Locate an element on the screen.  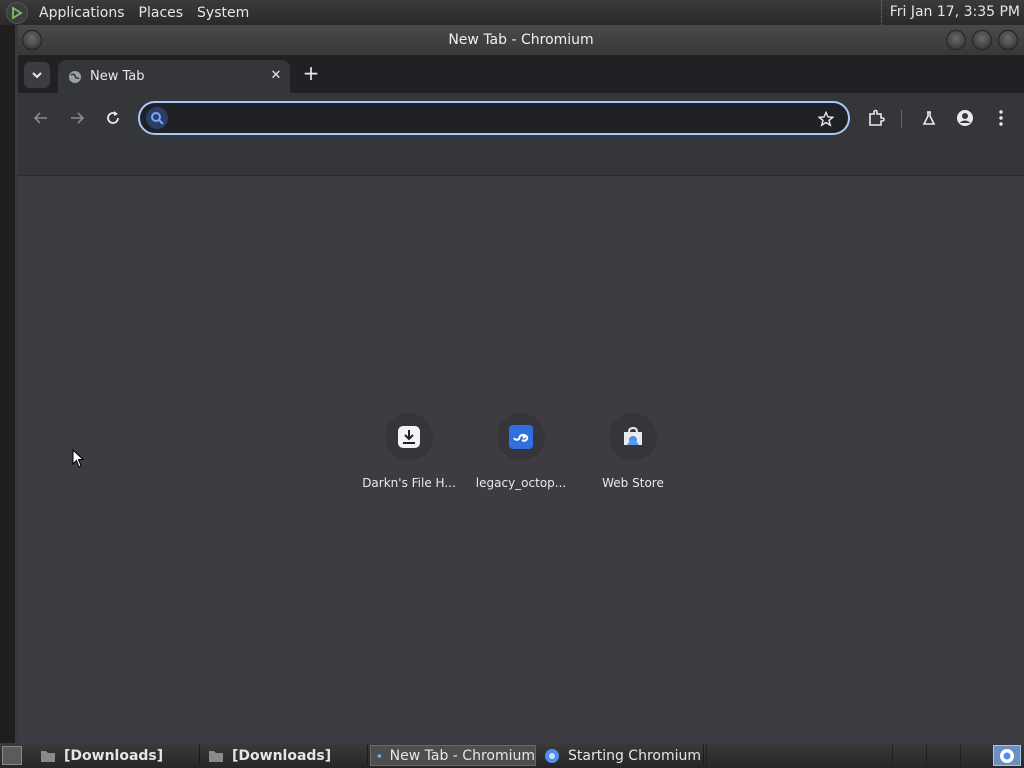
tab-search-button is located at coordinates (37, 75).